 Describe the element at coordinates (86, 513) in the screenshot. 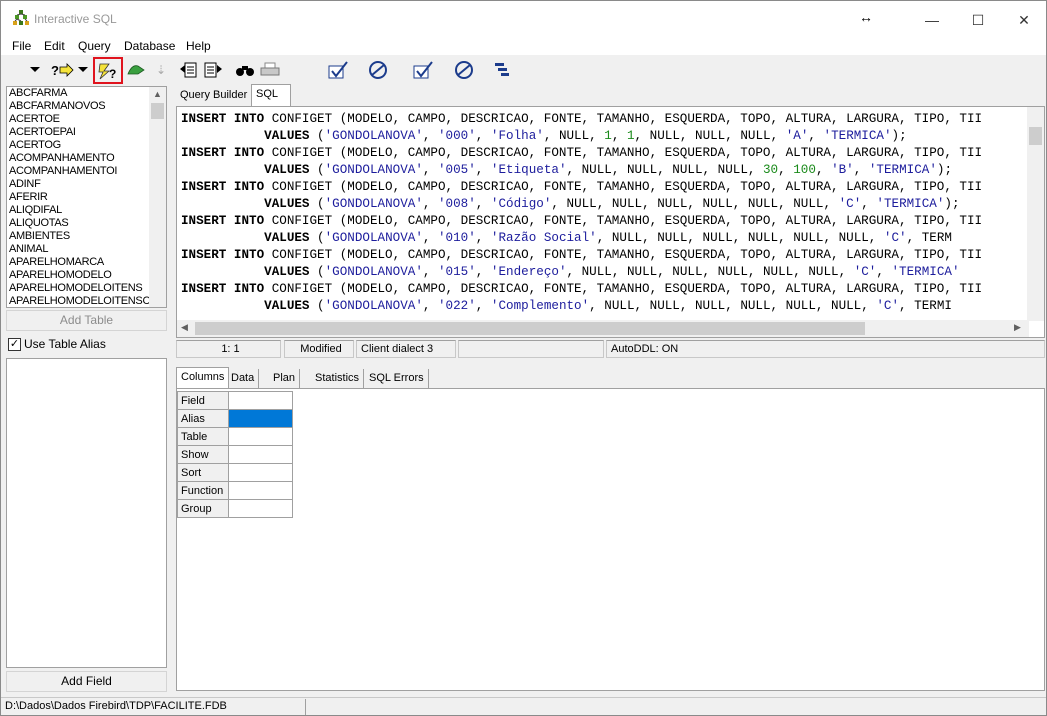

I see `field-list` at that location.